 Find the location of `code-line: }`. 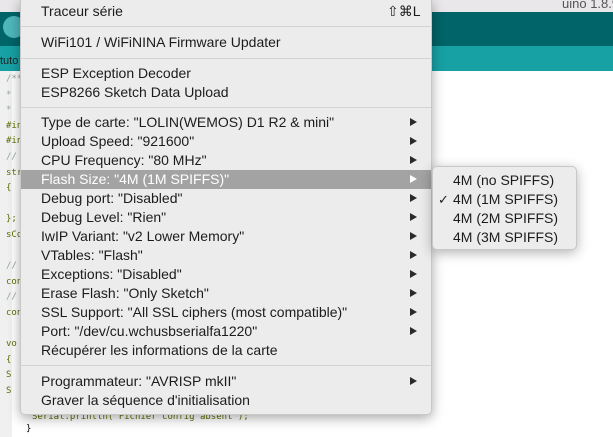

code-line: } is located at coordinates (29, 429).